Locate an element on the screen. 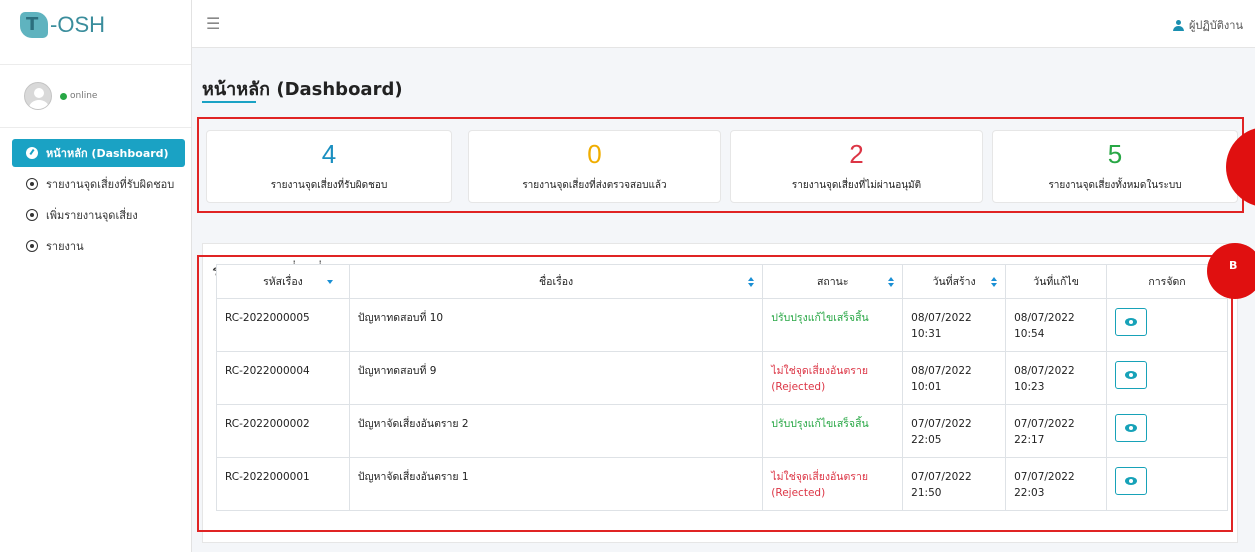 The width and height of the screenshot is (1255, 552). sidebar-item-dashboard: หน้าหลัก (Dashboard) is located at coordinates (98, 153).